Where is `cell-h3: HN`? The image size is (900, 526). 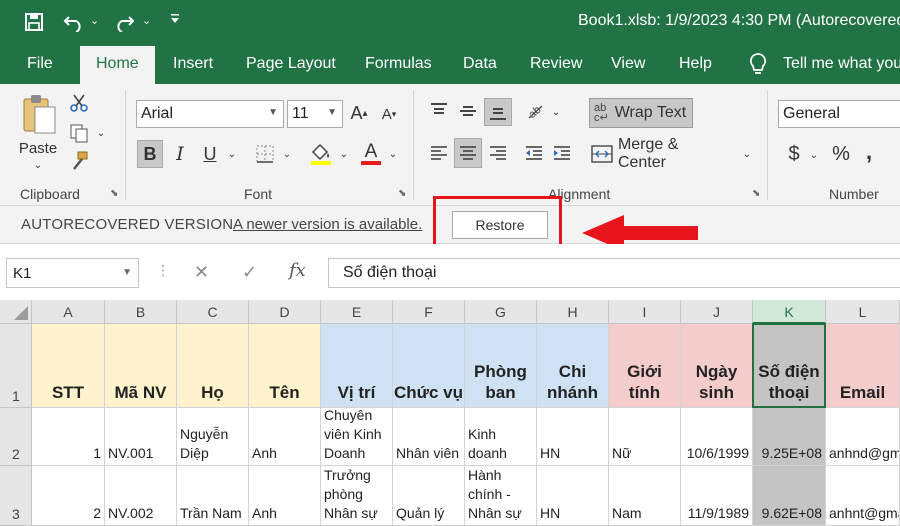
cell-h3: HN is located at coordinates (573, 496).